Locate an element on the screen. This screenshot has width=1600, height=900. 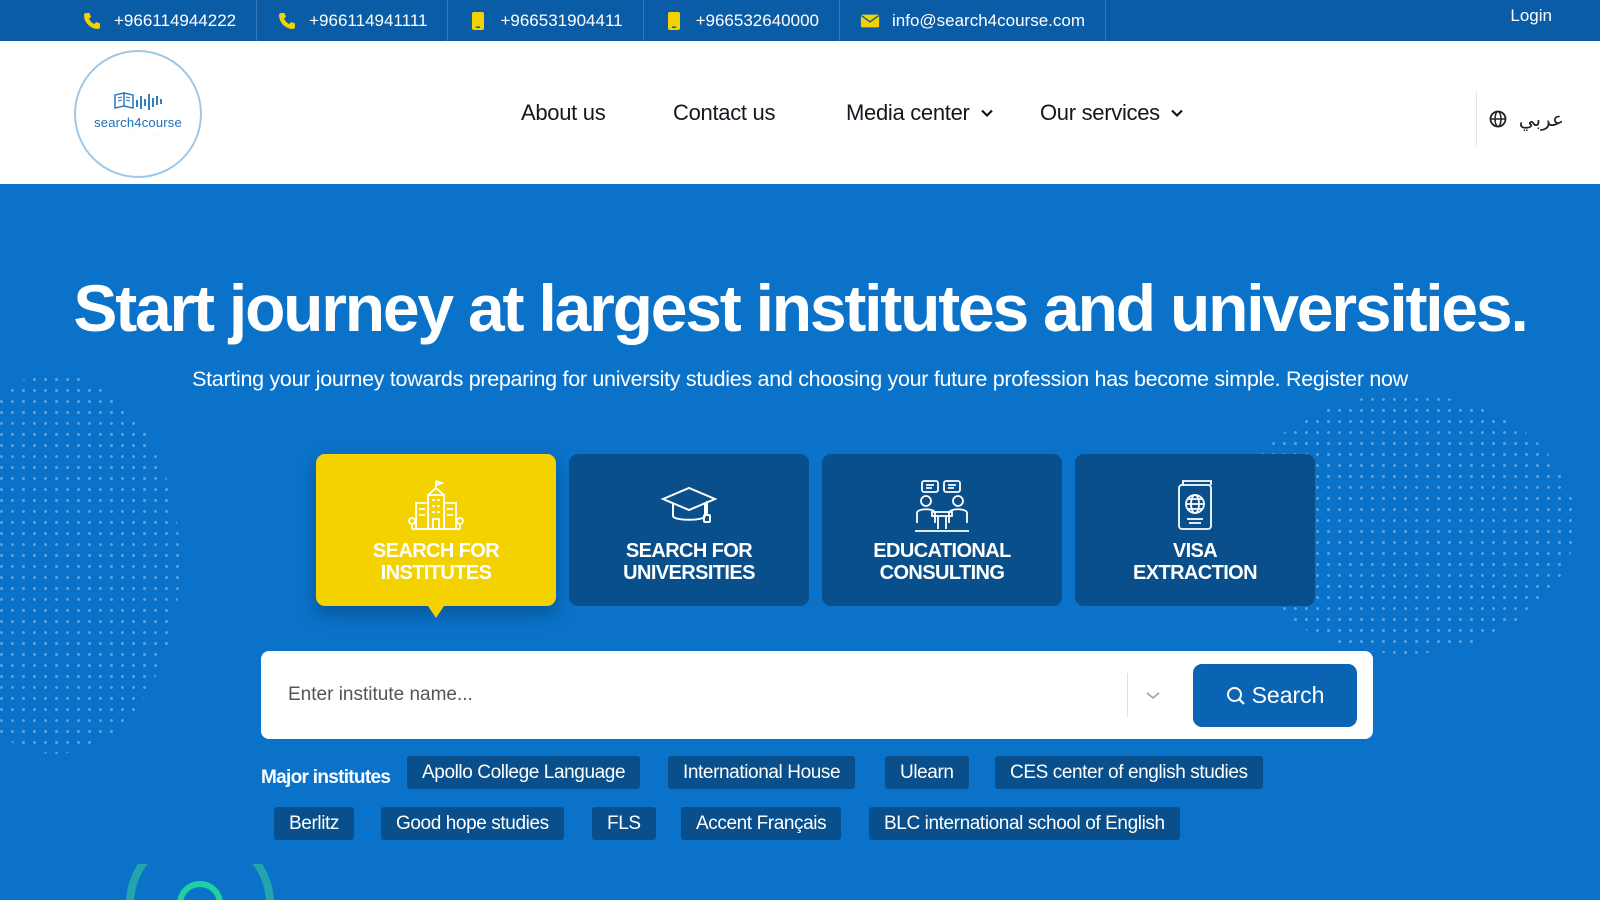
nav-contact-us: Contact us is located at coordinates (724, 112).